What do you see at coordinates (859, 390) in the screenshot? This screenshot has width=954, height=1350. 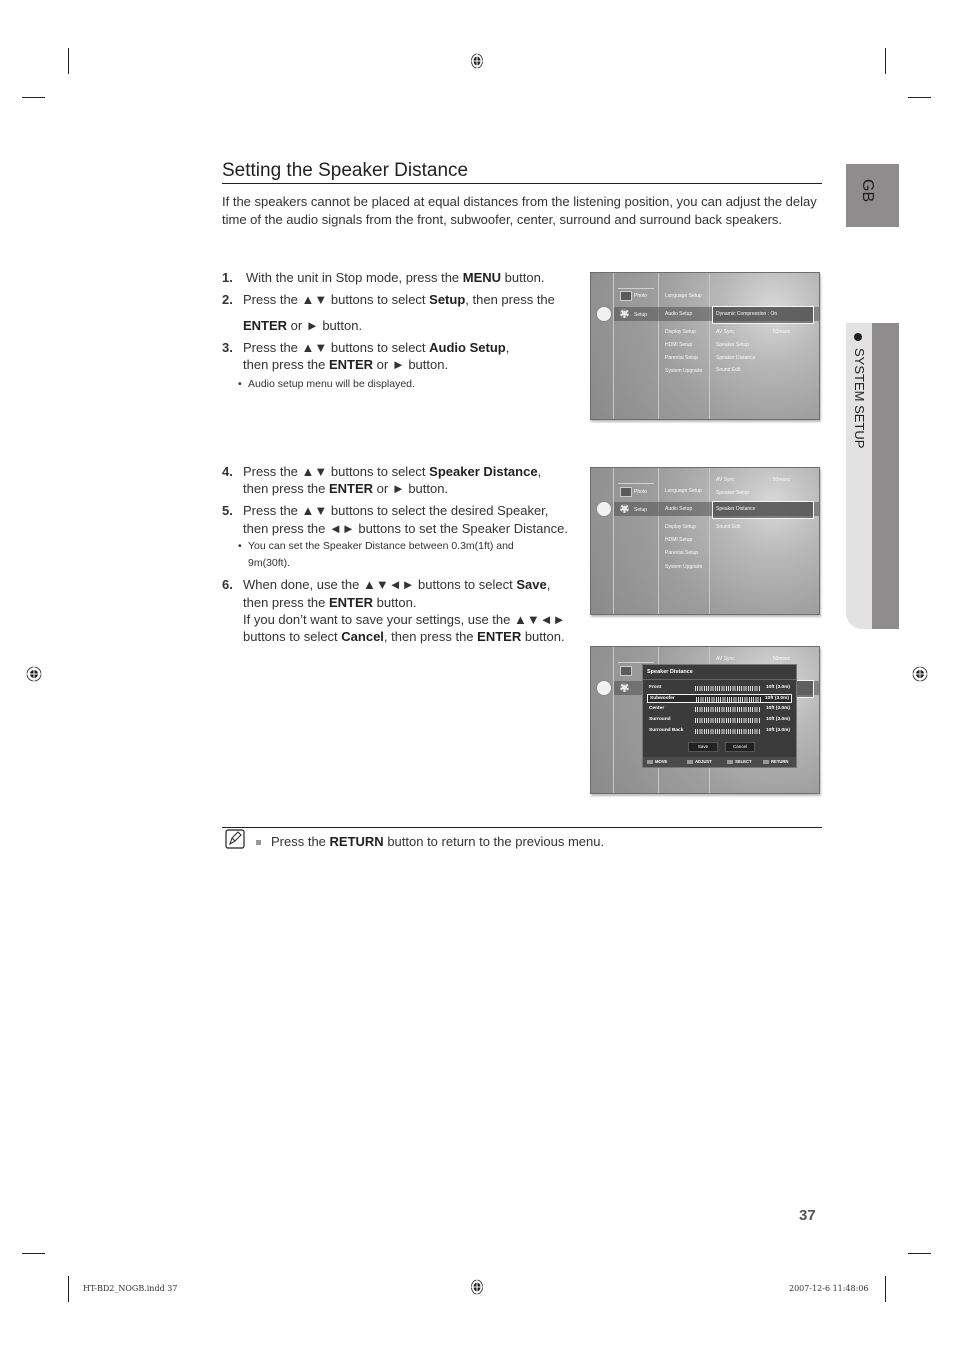 I see `section-tab-label: SYSTEM SETUP` at bounding box center [859, 390].